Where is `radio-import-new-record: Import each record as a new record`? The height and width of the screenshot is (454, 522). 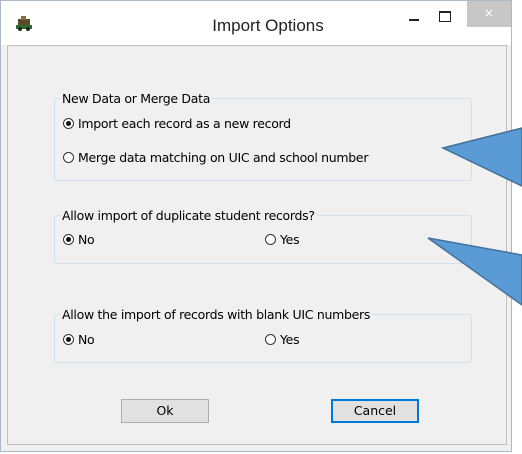
radio-import-new-record: Import each record as a new record is located at coordinates (177, 123).